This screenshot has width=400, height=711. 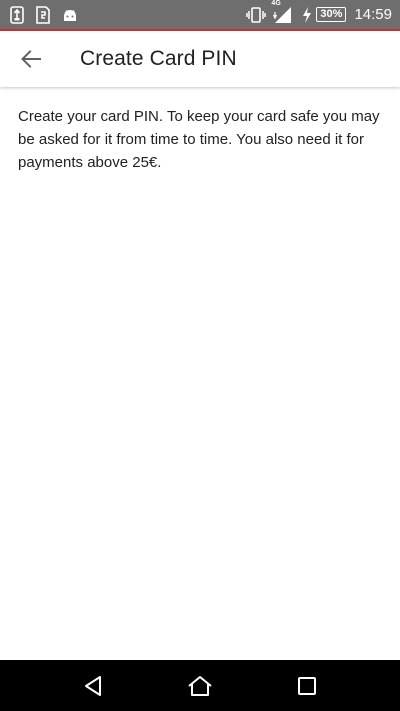 I want to click on back-button, so click(x=31, y=59).